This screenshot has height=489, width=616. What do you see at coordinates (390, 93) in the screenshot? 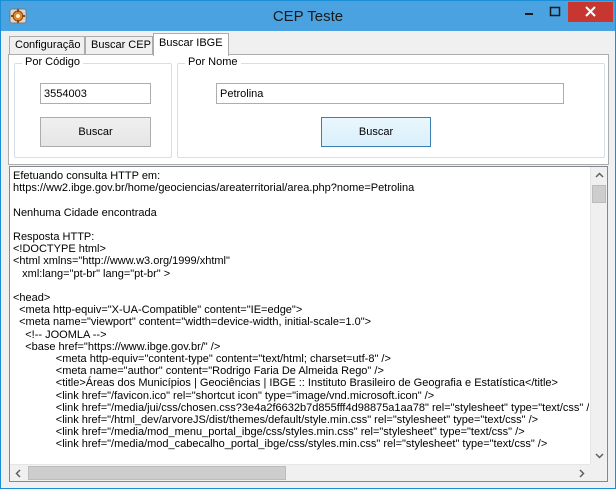
I see `nome-input` at bounding box center [390, 93].